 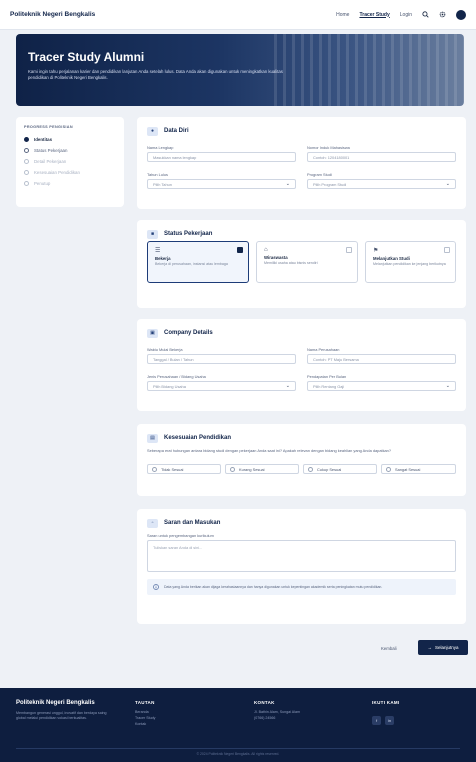 I want to click on option-name: Wiraswasta, so click(x=276, y=257).